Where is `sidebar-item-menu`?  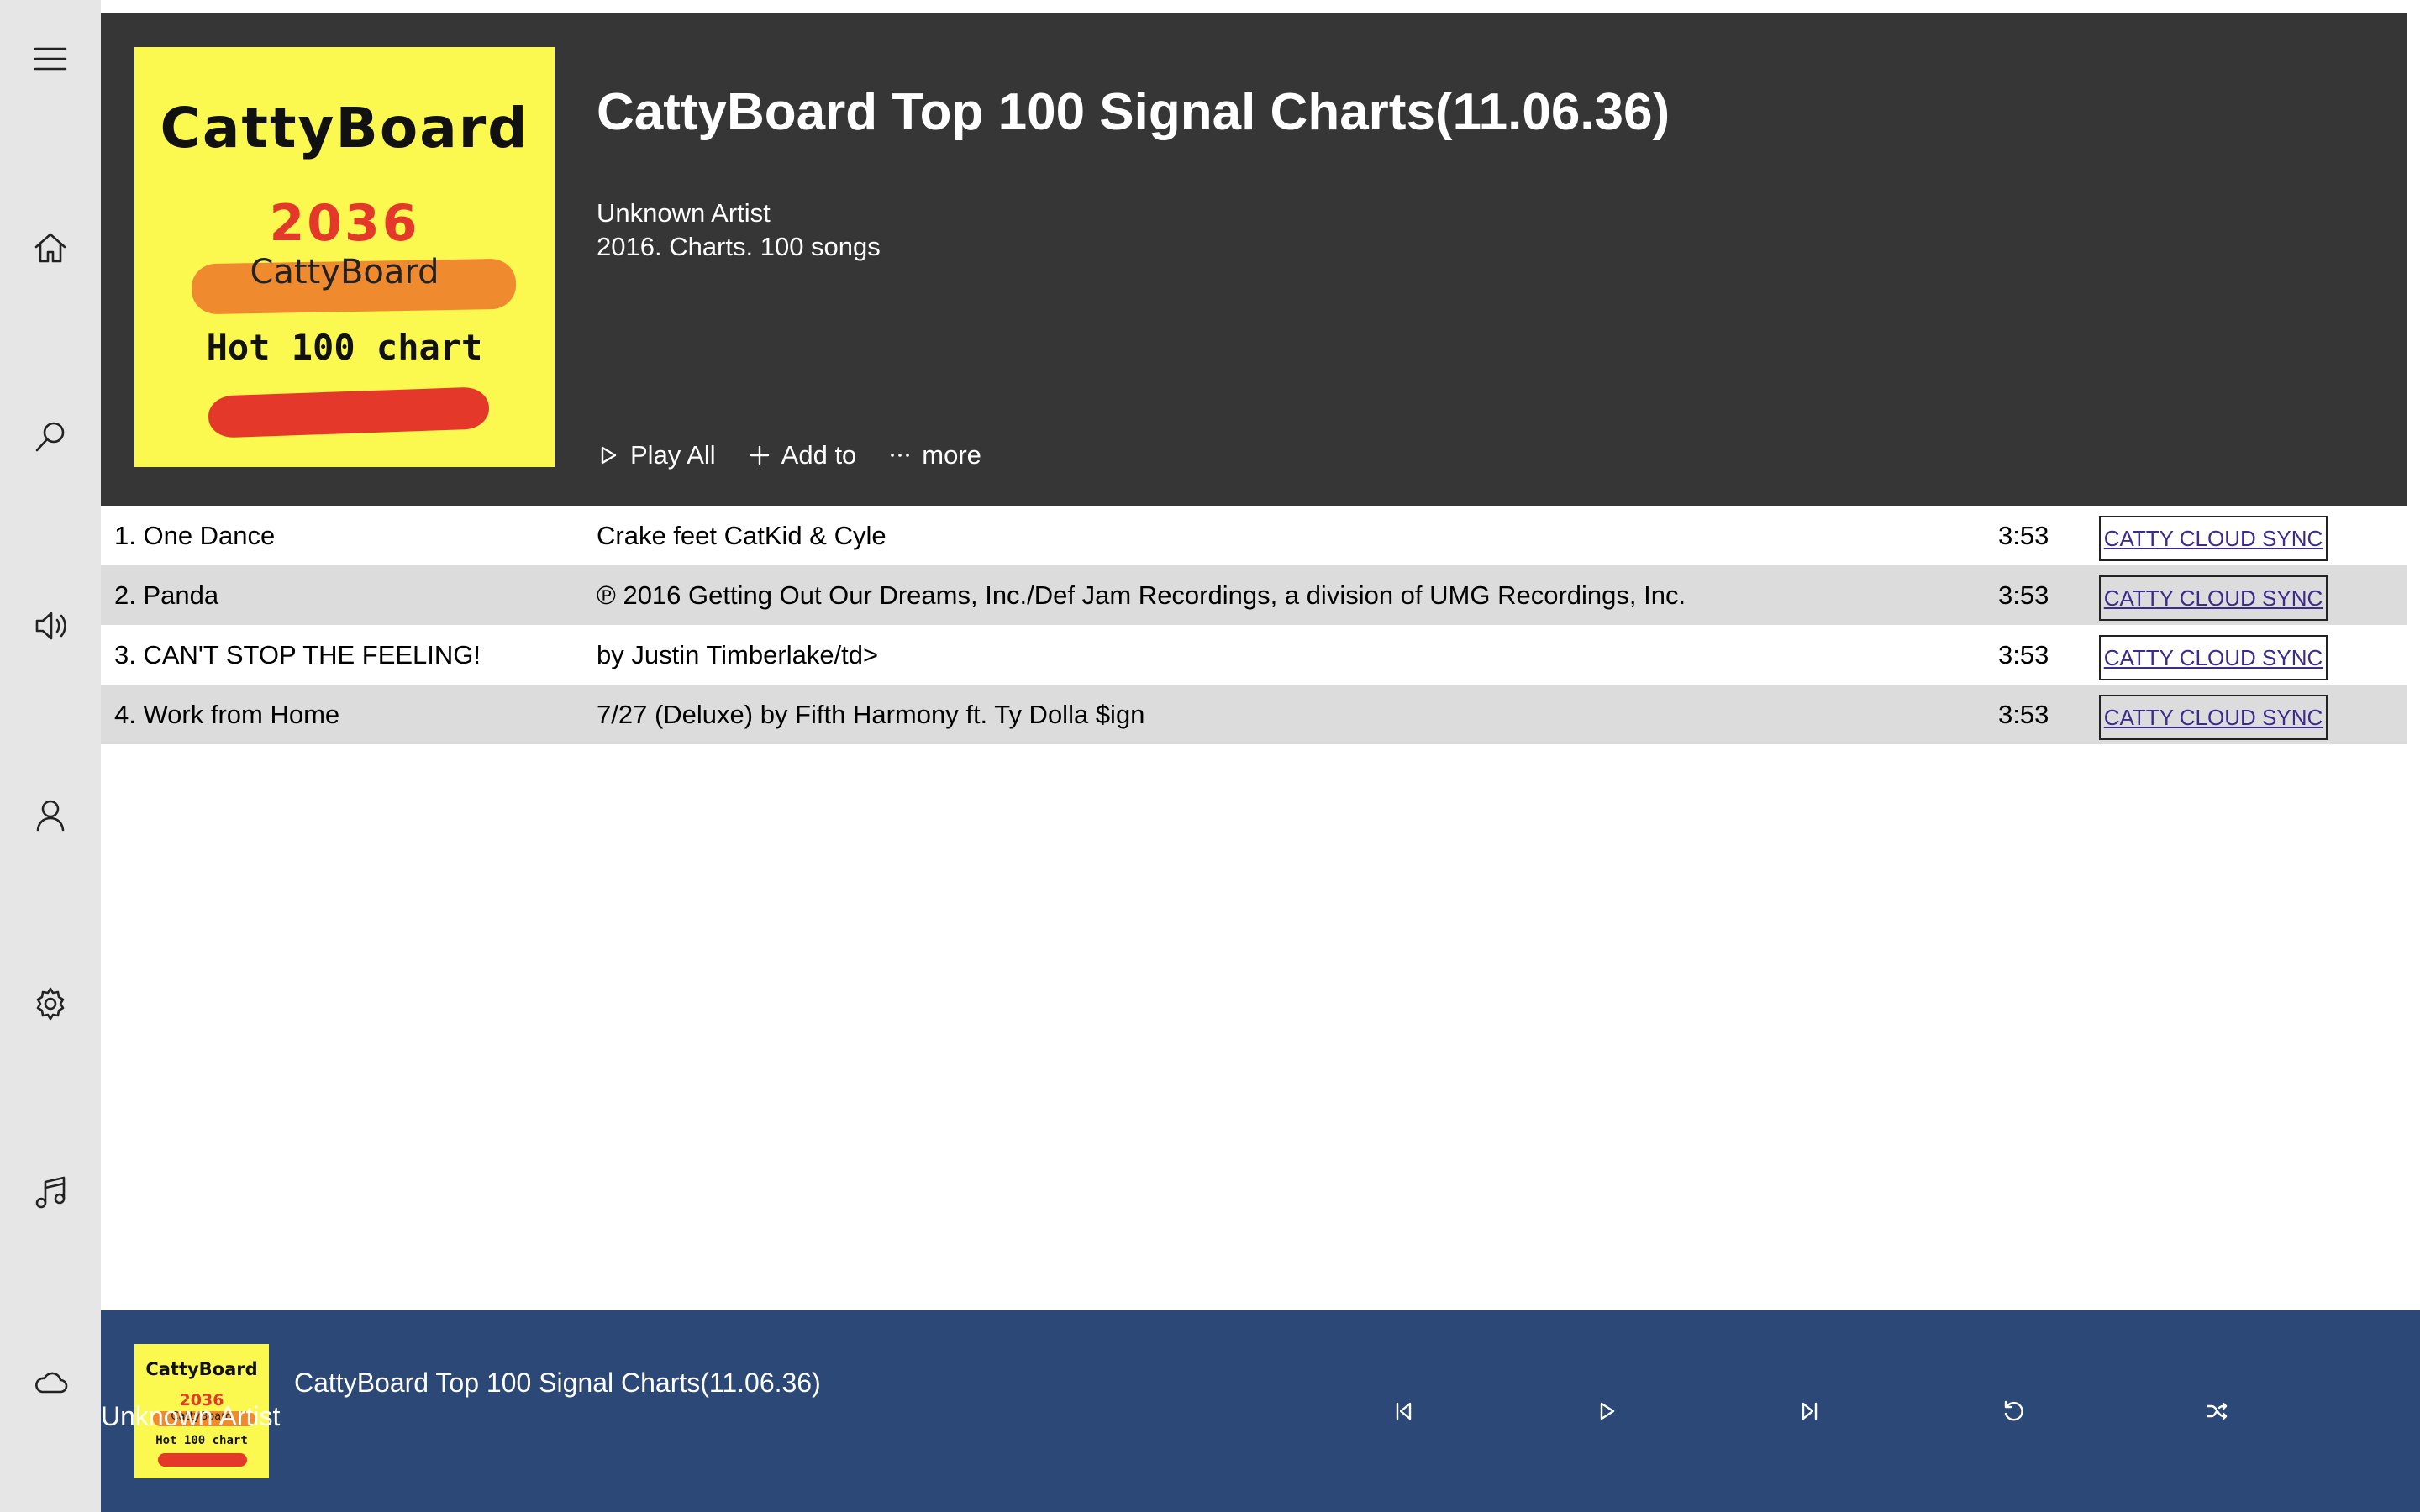
sidebar-item-menu is located at coordinates (51, 58).